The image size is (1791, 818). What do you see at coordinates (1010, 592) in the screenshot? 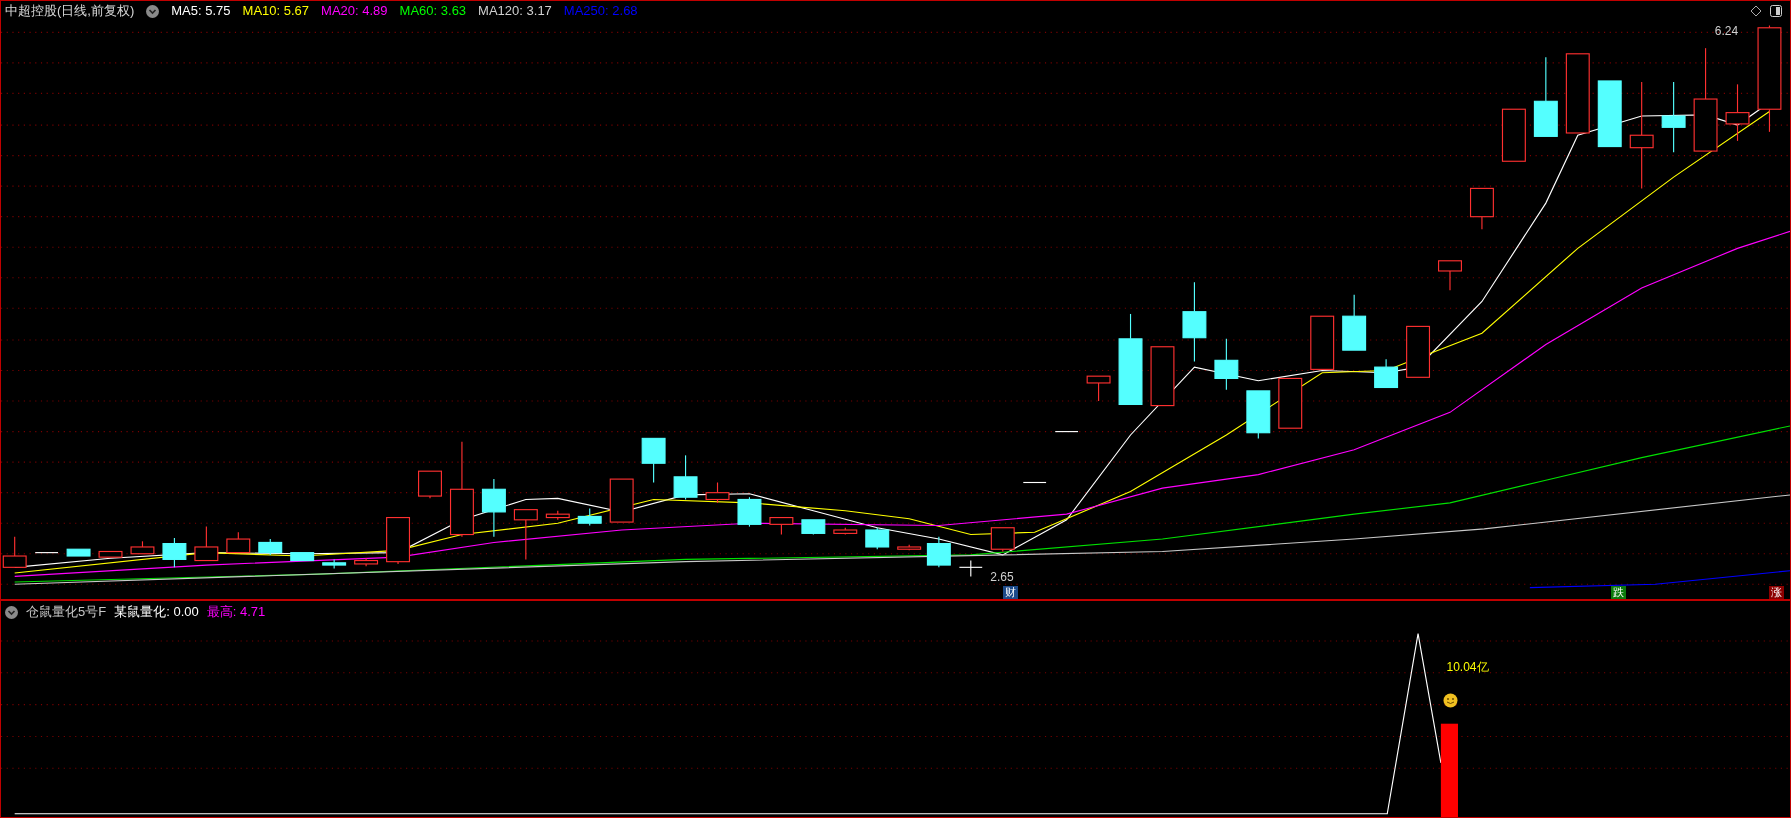
I see `event-marker: 财` at bounding box center [1010, 592].